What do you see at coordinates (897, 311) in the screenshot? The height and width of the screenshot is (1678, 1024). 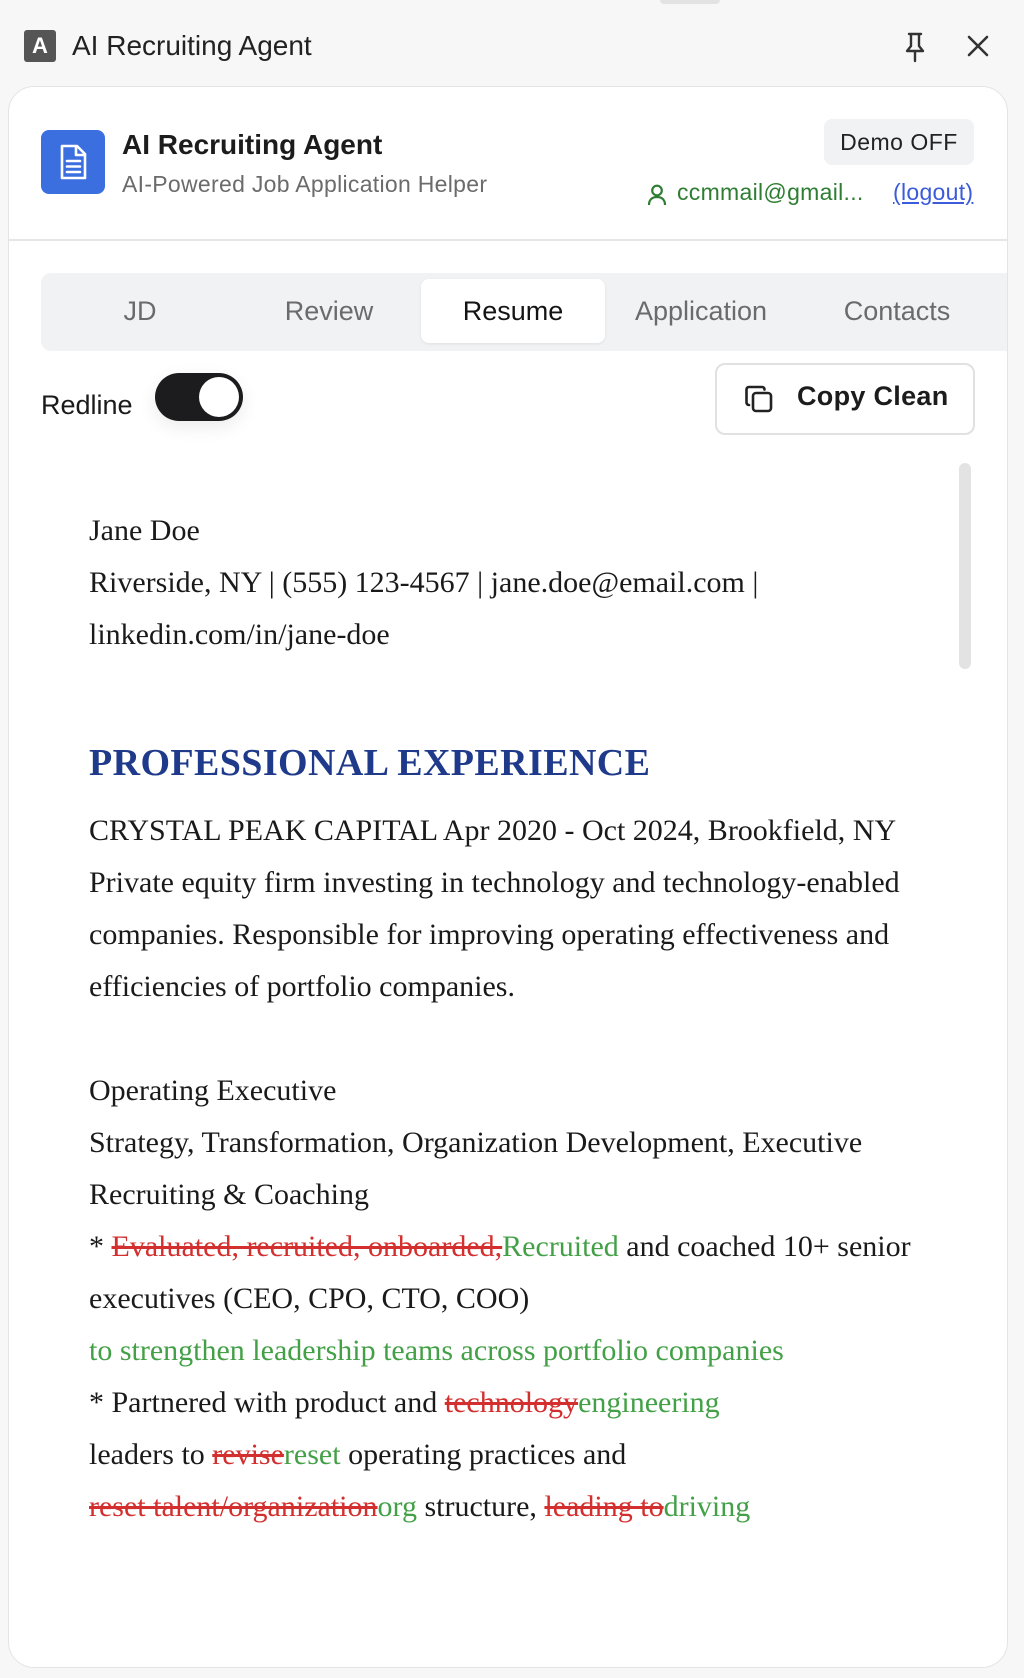 I see `tab-contacts: Contacts` at bounding box center [897, 311].